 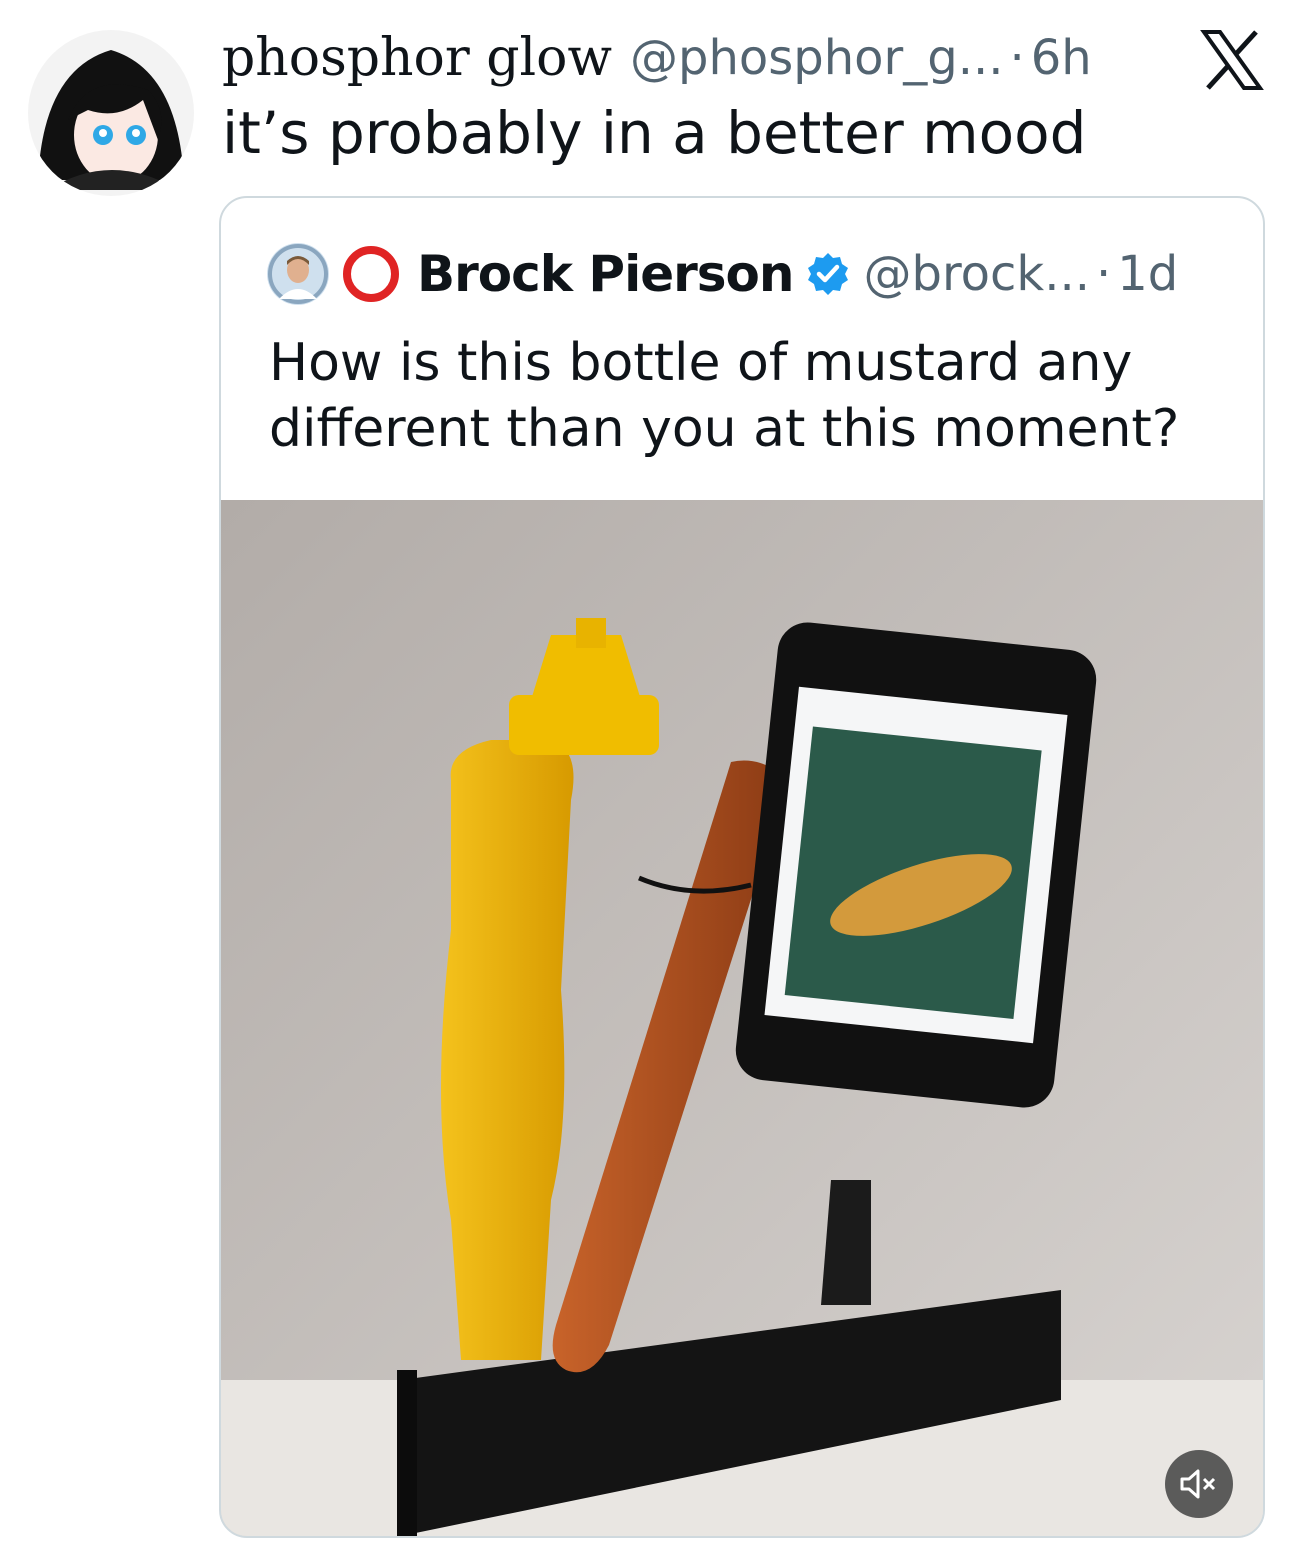 I want to click on speaker-muted-icon, so click(x=1199, y=1484).